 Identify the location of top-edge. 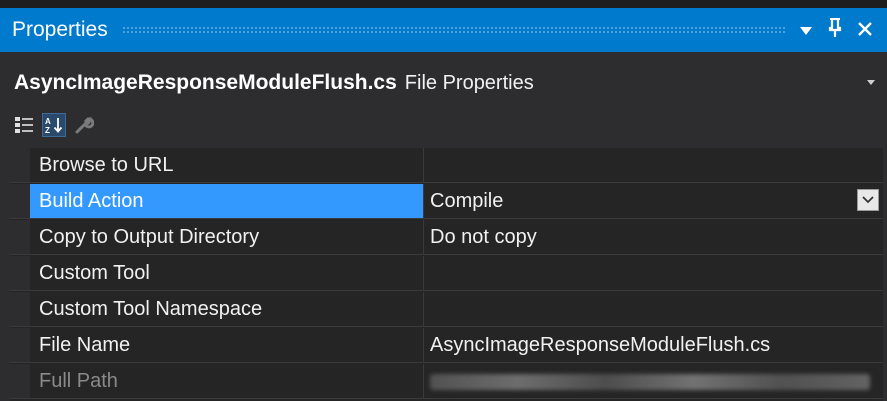
(443, 4).